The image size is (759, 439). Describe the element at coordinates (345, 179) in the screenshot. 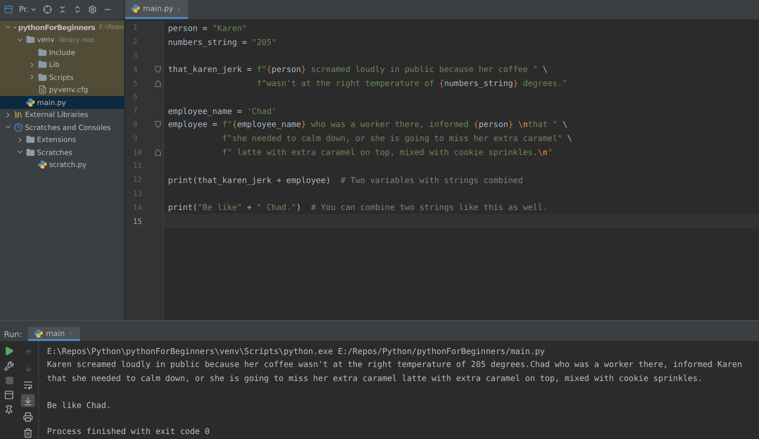

I see `code-line: print(that_karen_jerk + employee) # Two variables with strings combined` at that location.